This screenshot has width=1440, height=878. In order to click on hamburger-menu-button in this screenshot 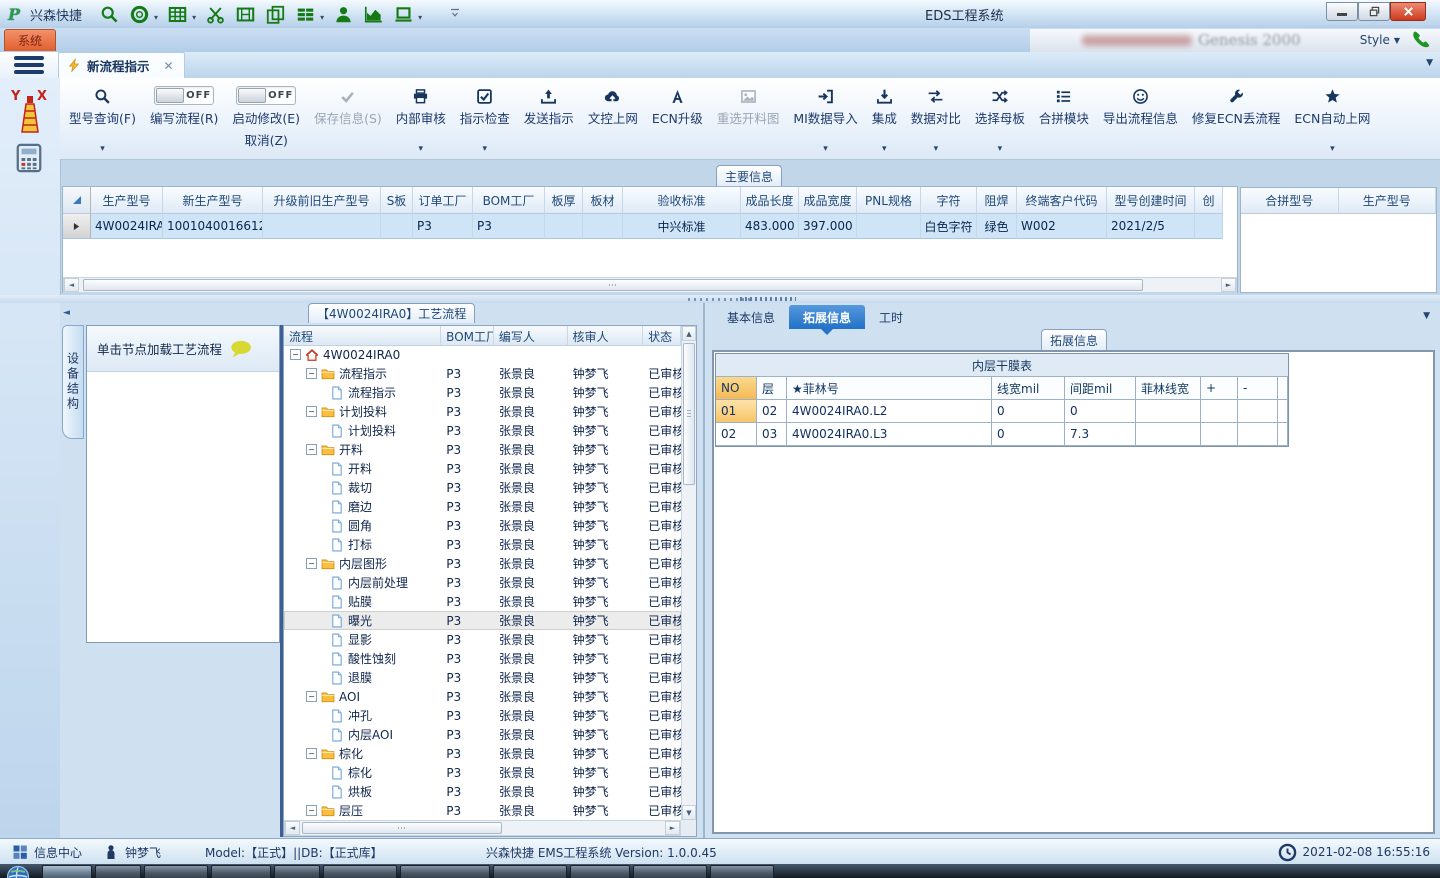, I will do `click(29, 65)`.